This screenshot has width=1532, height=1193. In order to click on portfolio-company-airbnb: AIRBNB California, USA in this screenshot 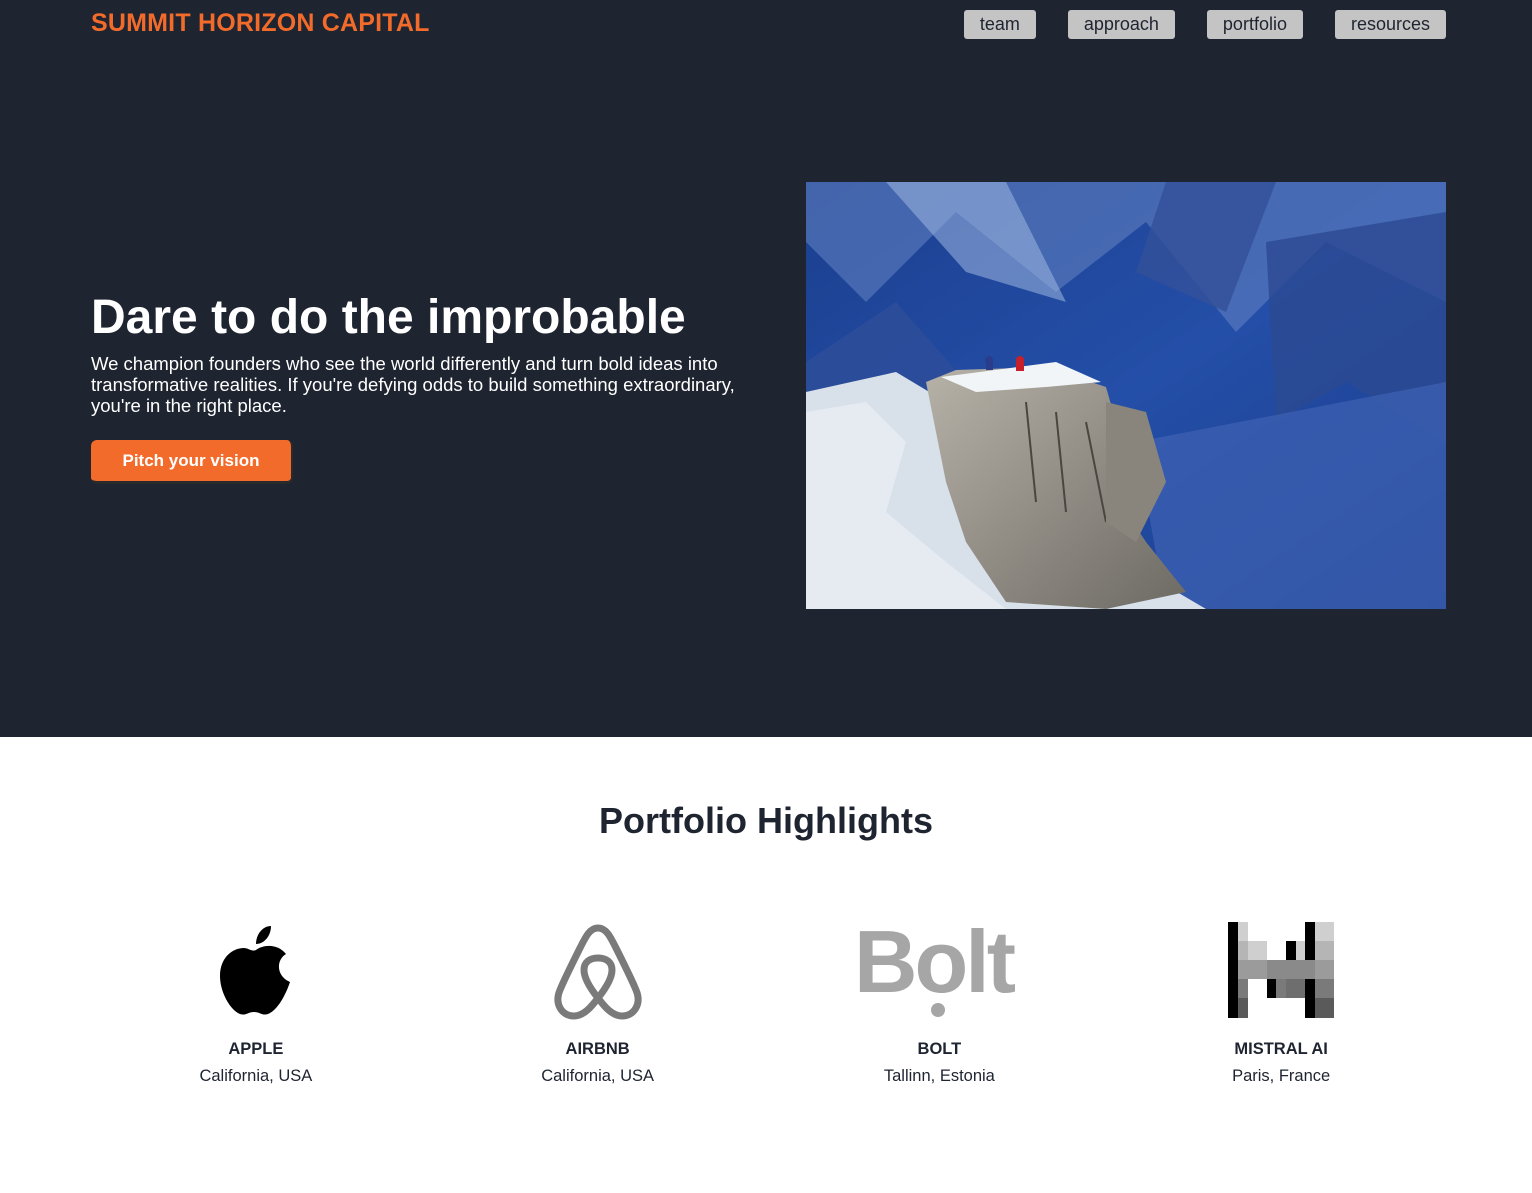, I will do `click(598, 1002)`.